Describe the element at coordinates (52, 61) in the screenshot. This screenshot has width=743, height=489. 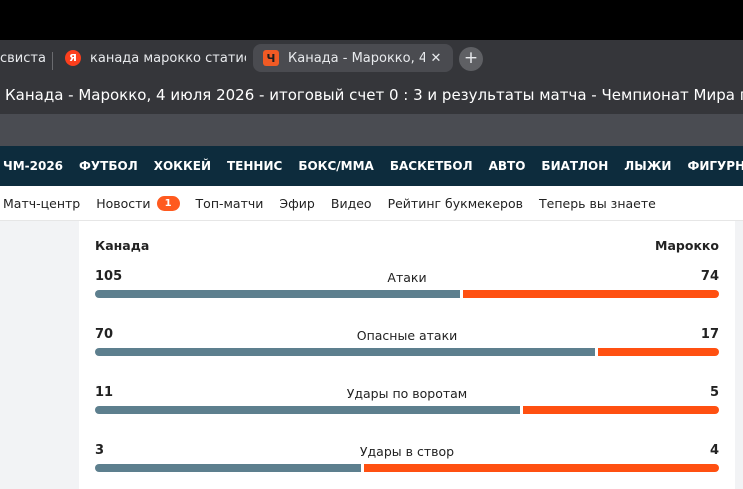
I see `tab-separator` at that location.